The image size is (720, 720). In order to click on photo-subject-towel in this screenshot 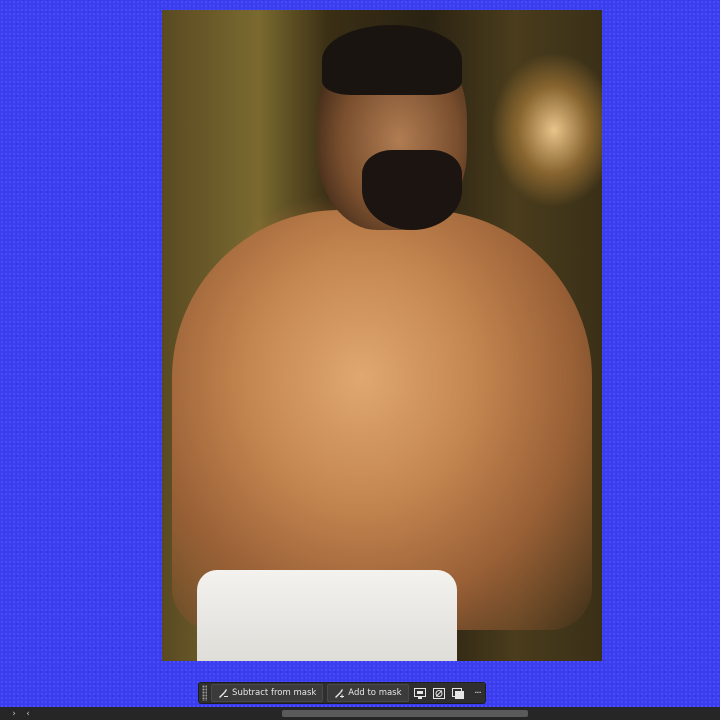, I will do `click(327, 615)`.